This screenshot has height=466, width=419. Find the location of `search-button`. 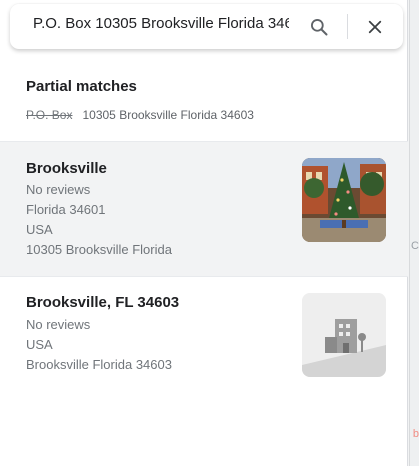

search-button is located at coordinates (319, 27).